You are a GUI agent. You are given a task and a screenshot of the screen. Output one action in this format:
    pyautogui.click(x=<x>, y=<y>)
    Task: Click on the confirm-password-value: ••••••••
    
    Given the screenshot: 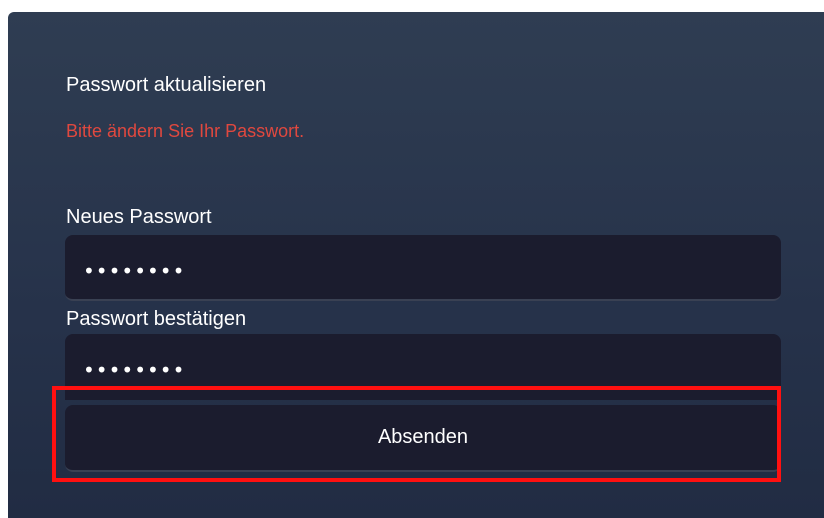 What is the action you would take?
    pyautogui.click(x=134, y=370)
    